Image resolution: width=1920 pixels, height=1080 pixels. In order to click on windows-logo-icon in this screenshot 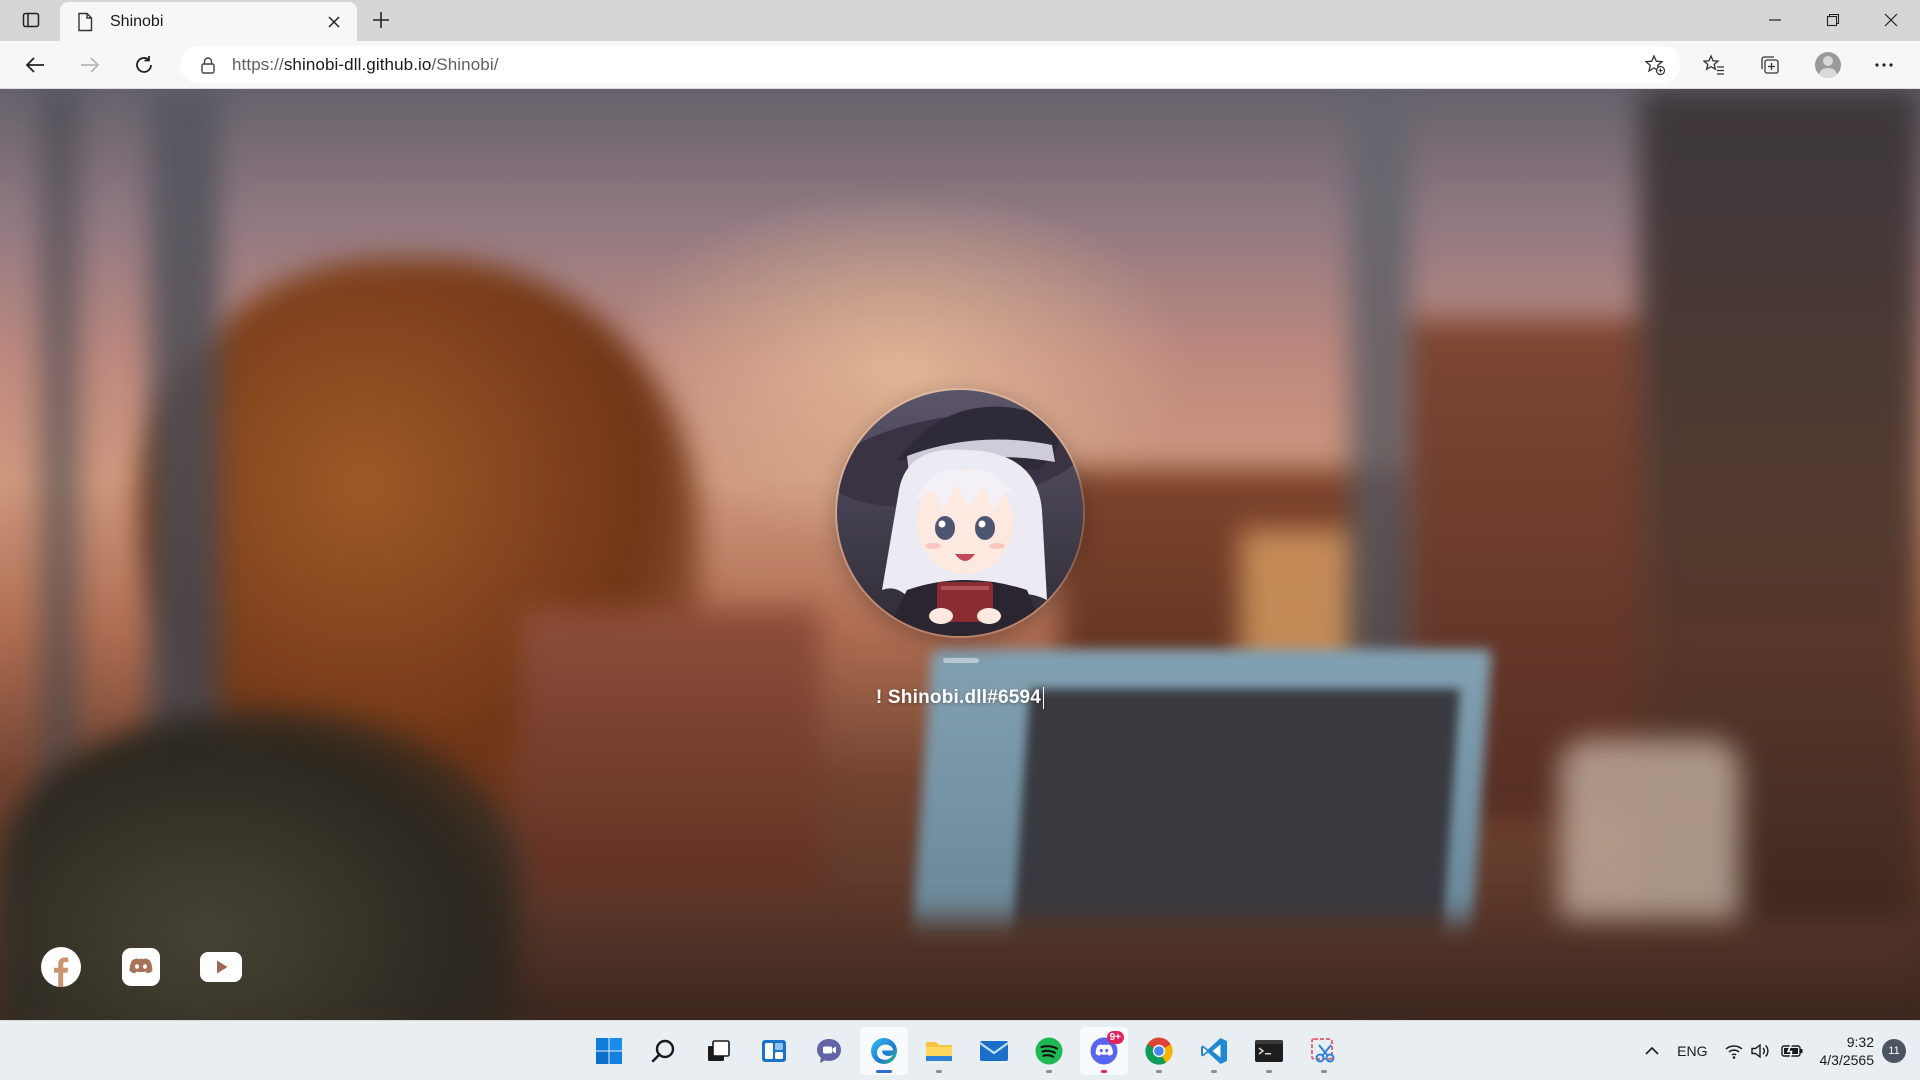, I will do `click(609, 1051)`.